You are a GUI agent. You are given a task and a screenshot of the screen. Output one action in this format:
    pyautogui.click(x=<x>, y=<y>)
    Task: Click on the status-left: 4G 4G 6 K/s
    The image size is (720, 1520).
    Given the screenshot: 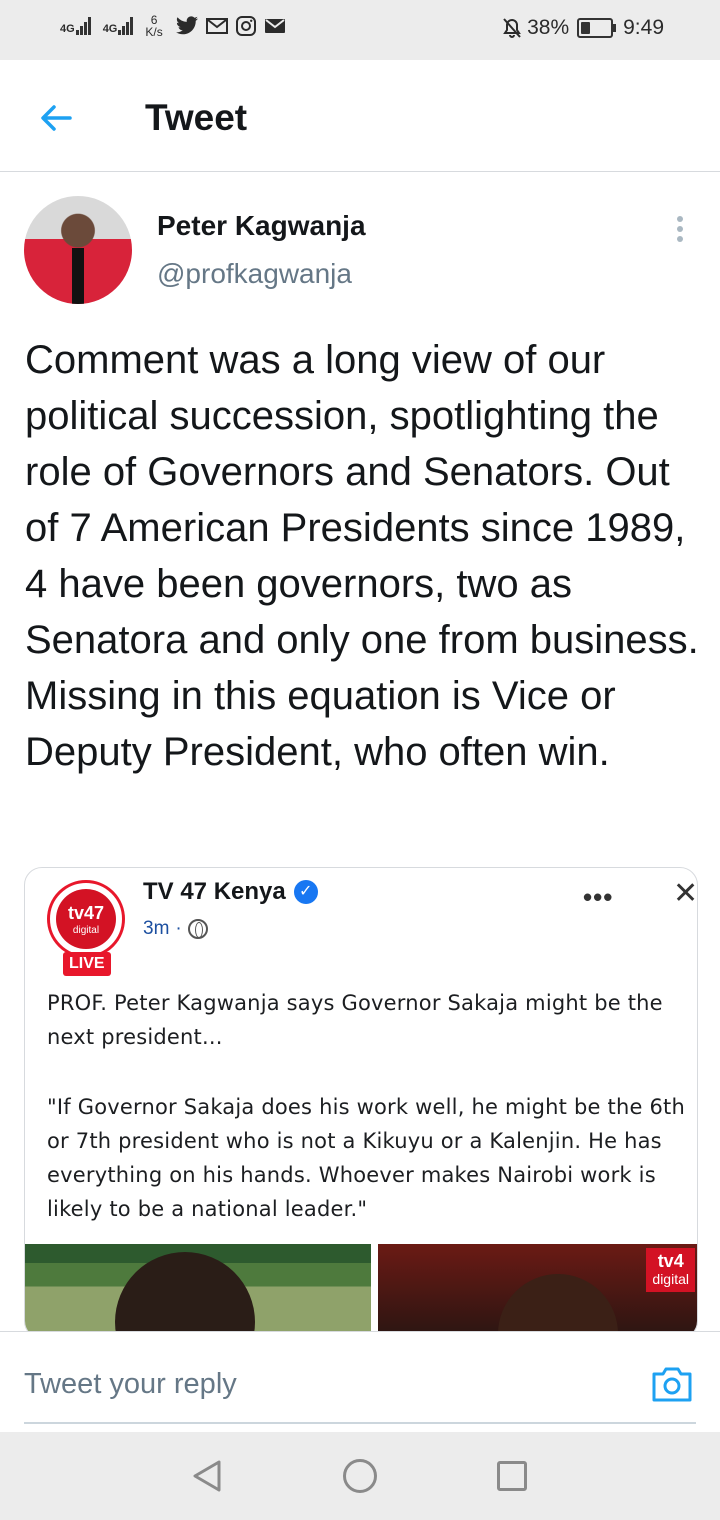 What is the action you would take?
    pyautogui.click(x=173, y=26)
    